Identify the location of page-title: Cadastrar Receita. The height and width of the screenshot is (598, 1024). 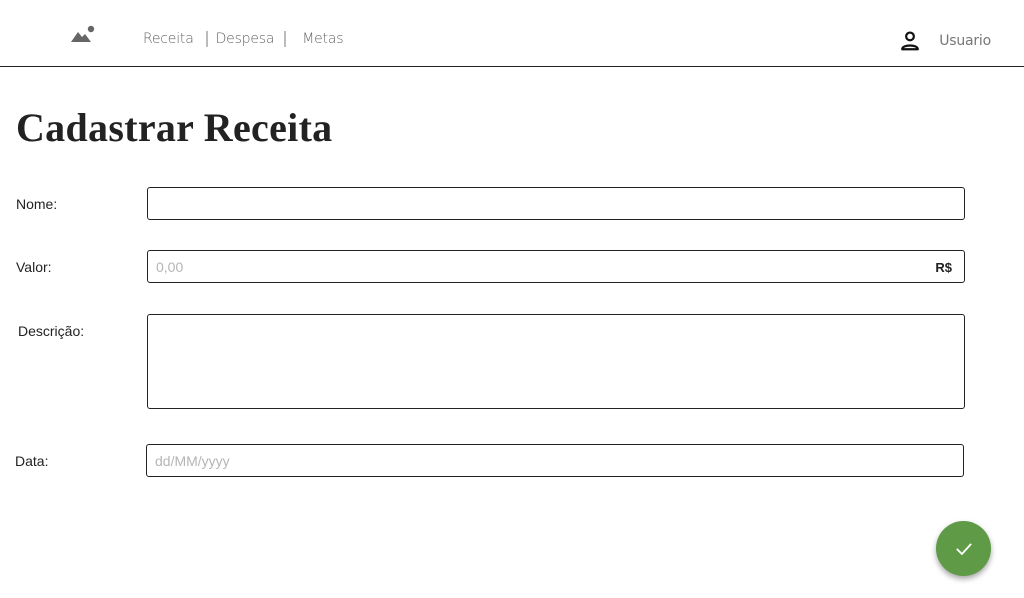
(174, 127).